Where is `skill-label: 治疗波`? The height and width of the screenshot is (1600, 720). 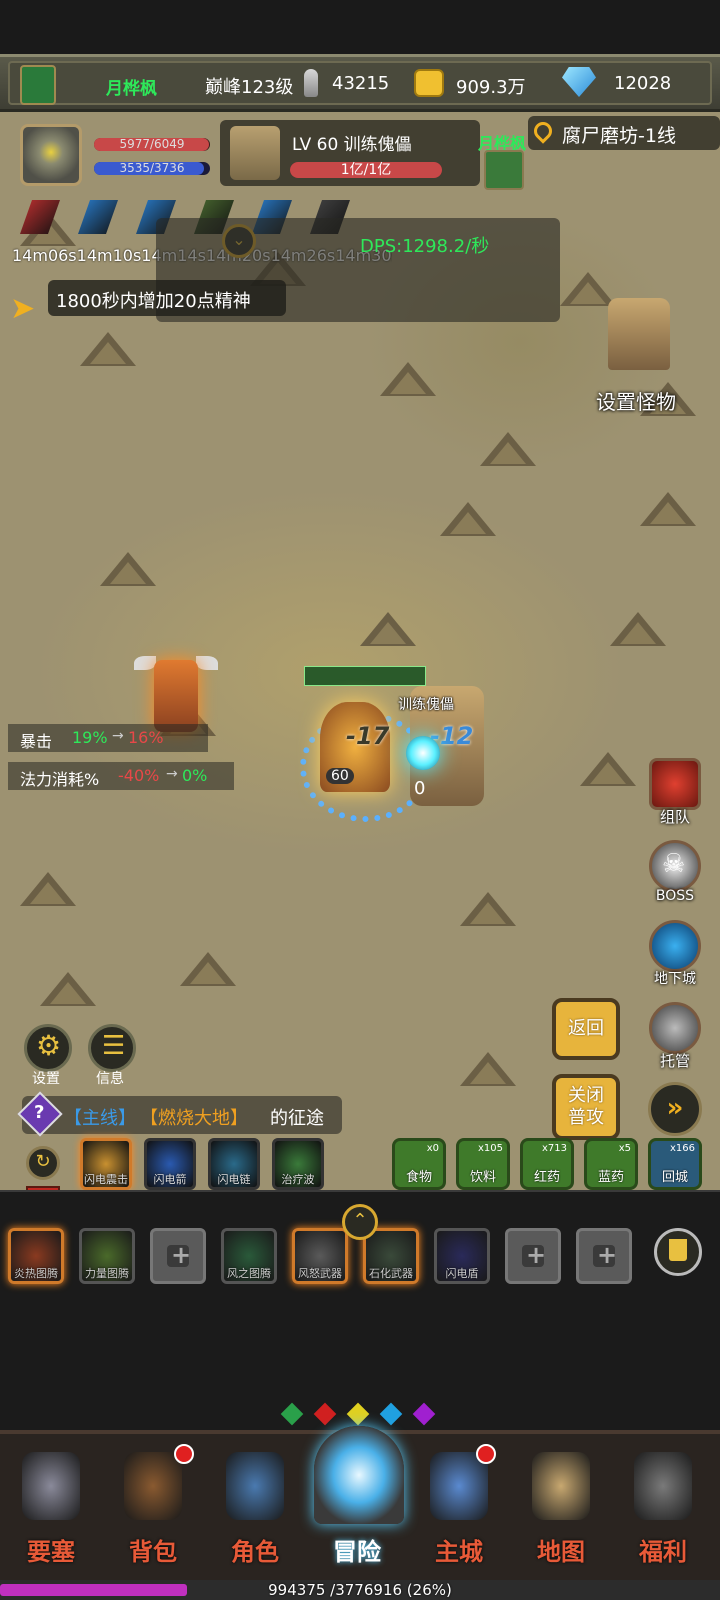
skill-label: 治疗波 is located at coordinates (298, 1179).